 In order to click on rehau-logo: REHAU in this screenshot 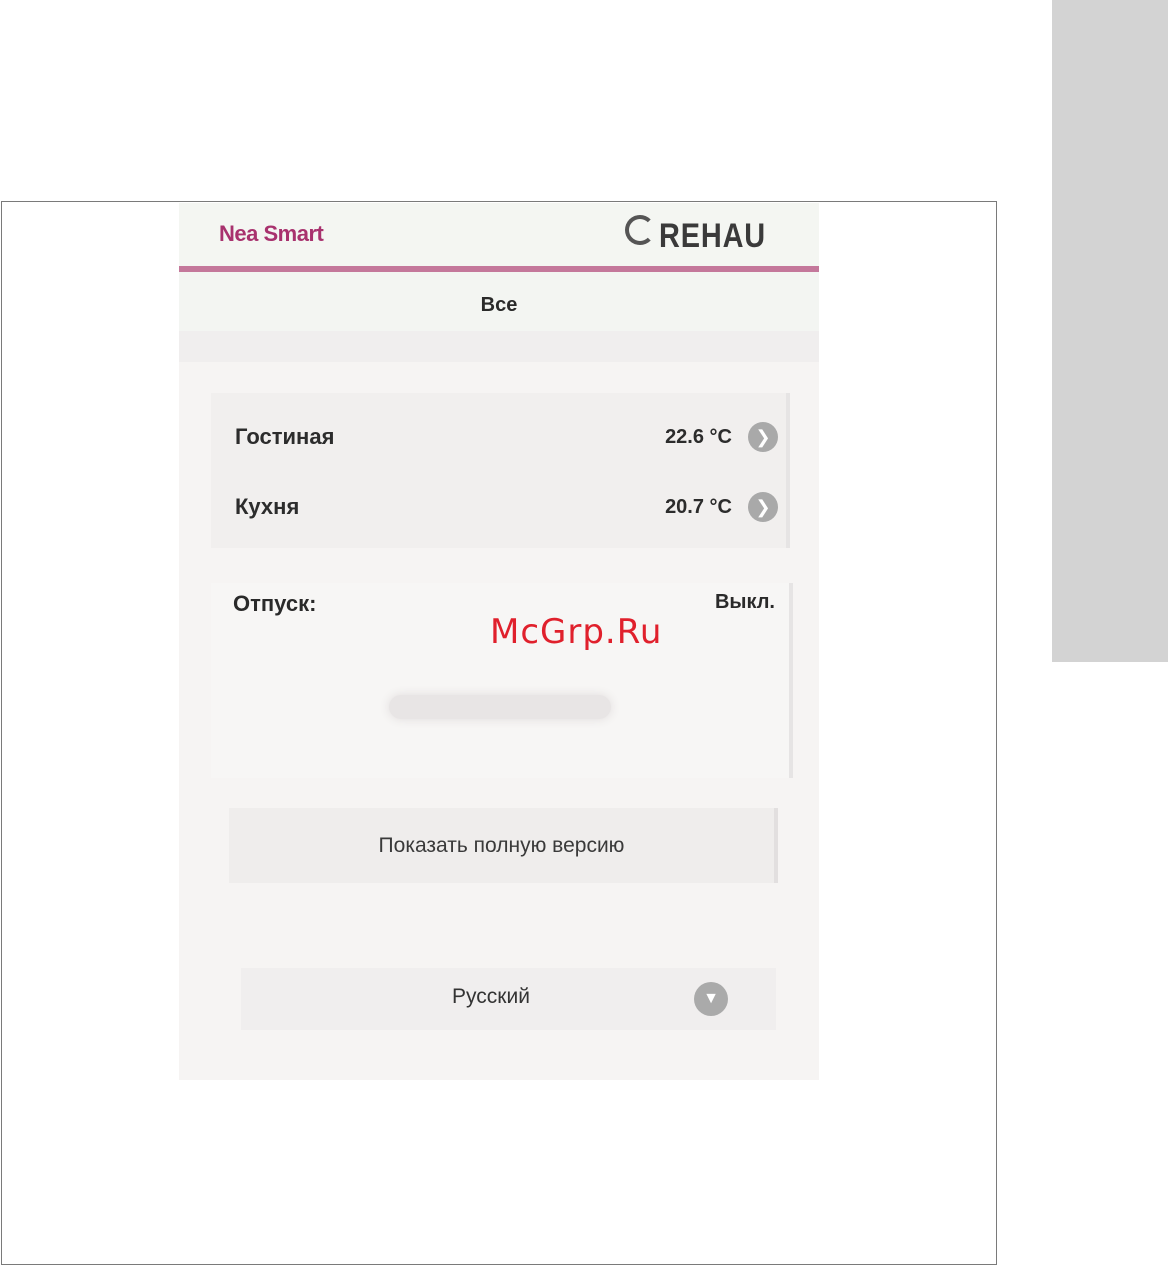, I will do `click(705, 236)`.